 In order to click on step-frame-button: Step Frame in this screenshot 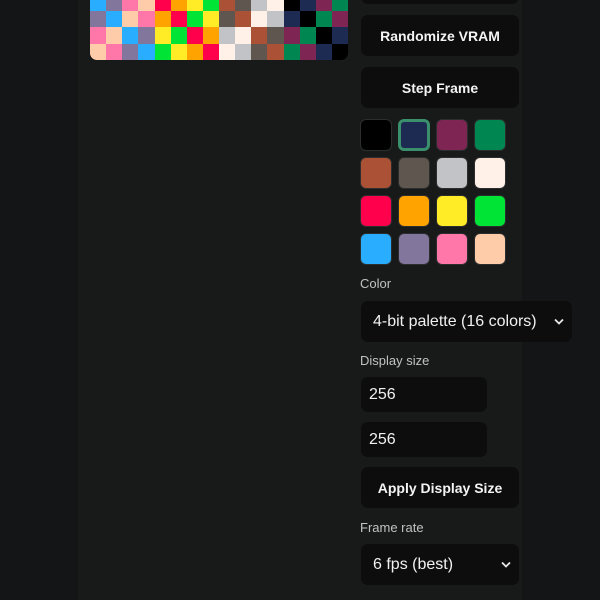, I will do `click(440, 87)`.